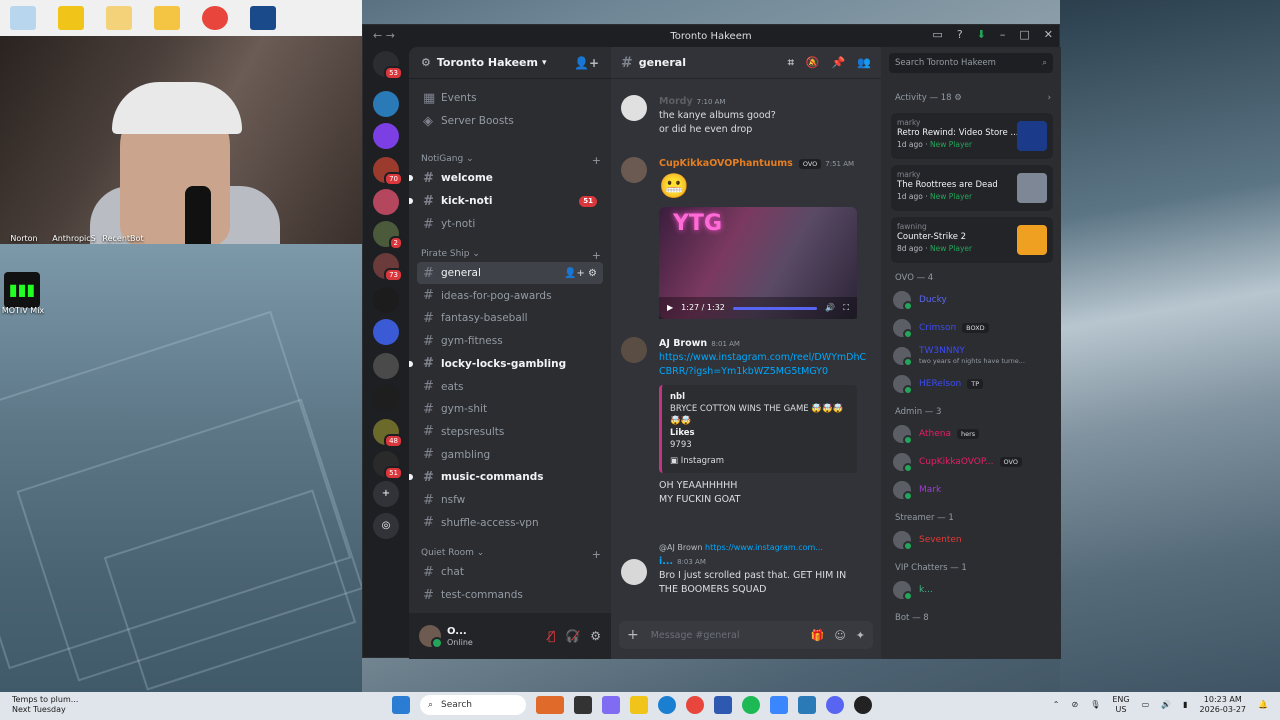  I want to click on edge-icon, so click(667, 705).